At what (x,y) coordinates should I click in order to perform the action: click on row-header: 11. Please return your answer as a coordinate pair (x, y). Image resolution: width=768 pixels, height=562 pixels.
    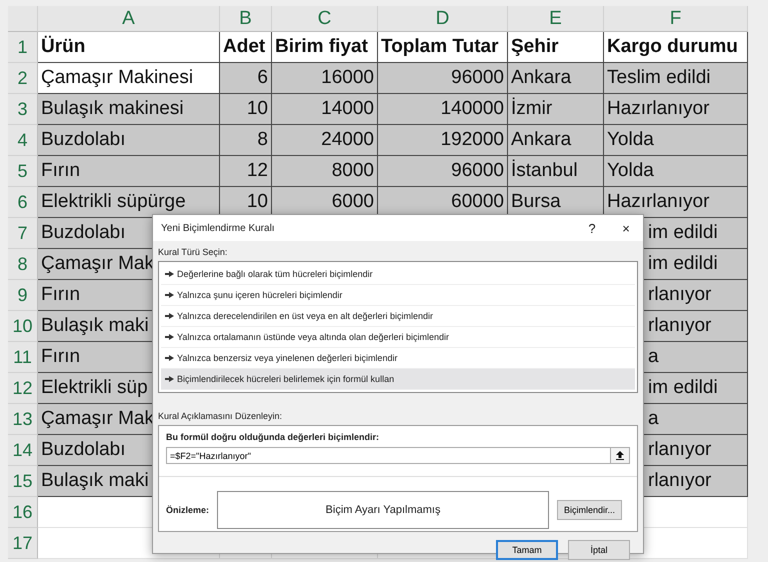
    Looking at the image, I should click on (23, 357).